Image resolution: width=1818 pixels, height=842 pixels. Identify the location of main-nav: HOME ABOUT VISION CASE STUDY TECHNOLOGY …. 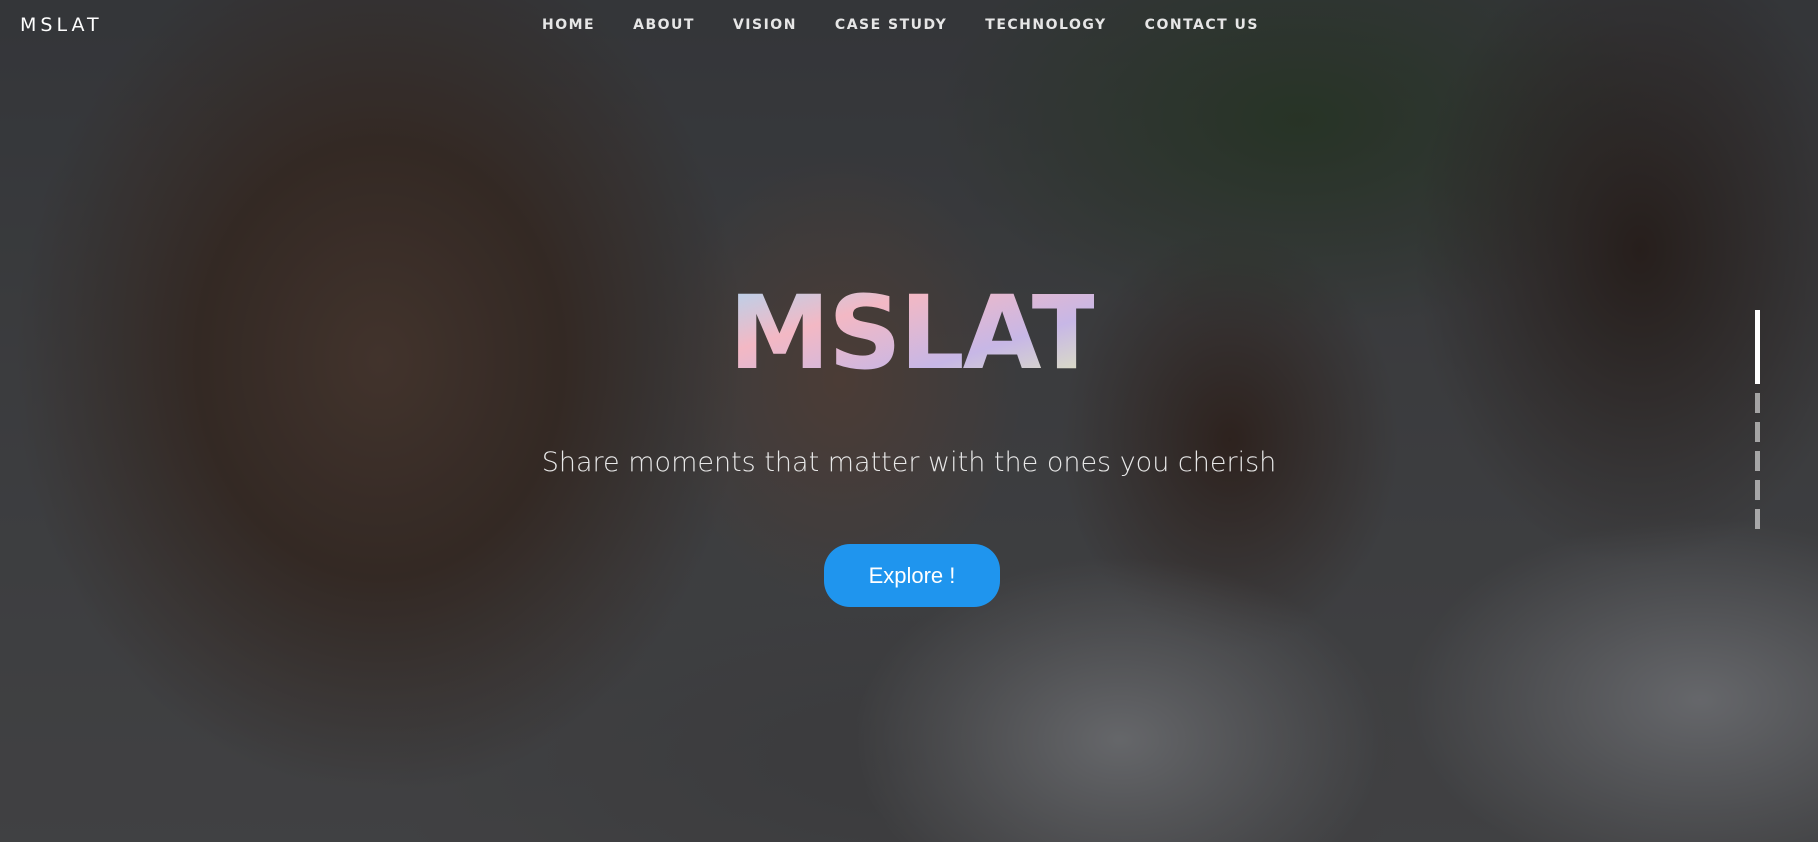
(919, 25).